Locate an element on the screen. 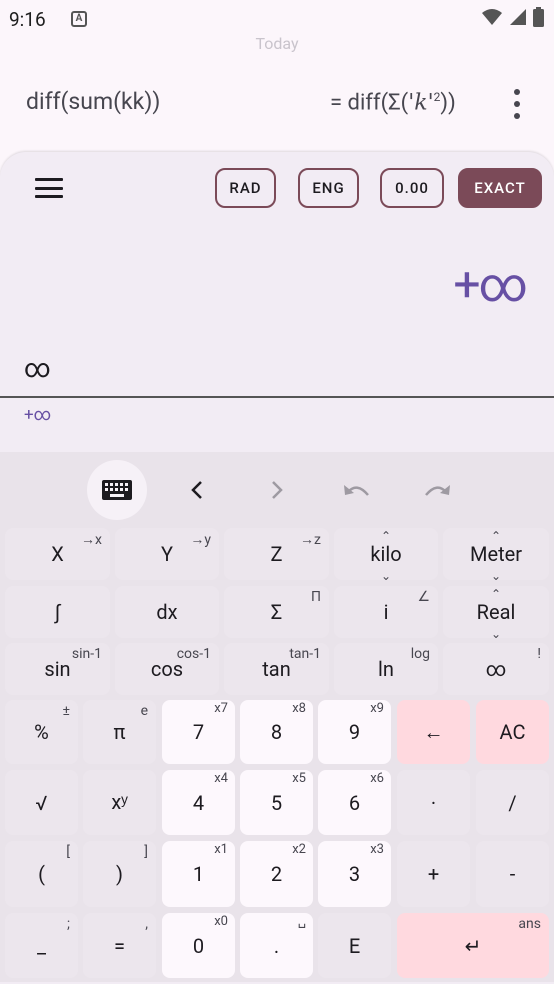  key-domain: ⌃ Real ⌄ is located at coordinates (496, 613).